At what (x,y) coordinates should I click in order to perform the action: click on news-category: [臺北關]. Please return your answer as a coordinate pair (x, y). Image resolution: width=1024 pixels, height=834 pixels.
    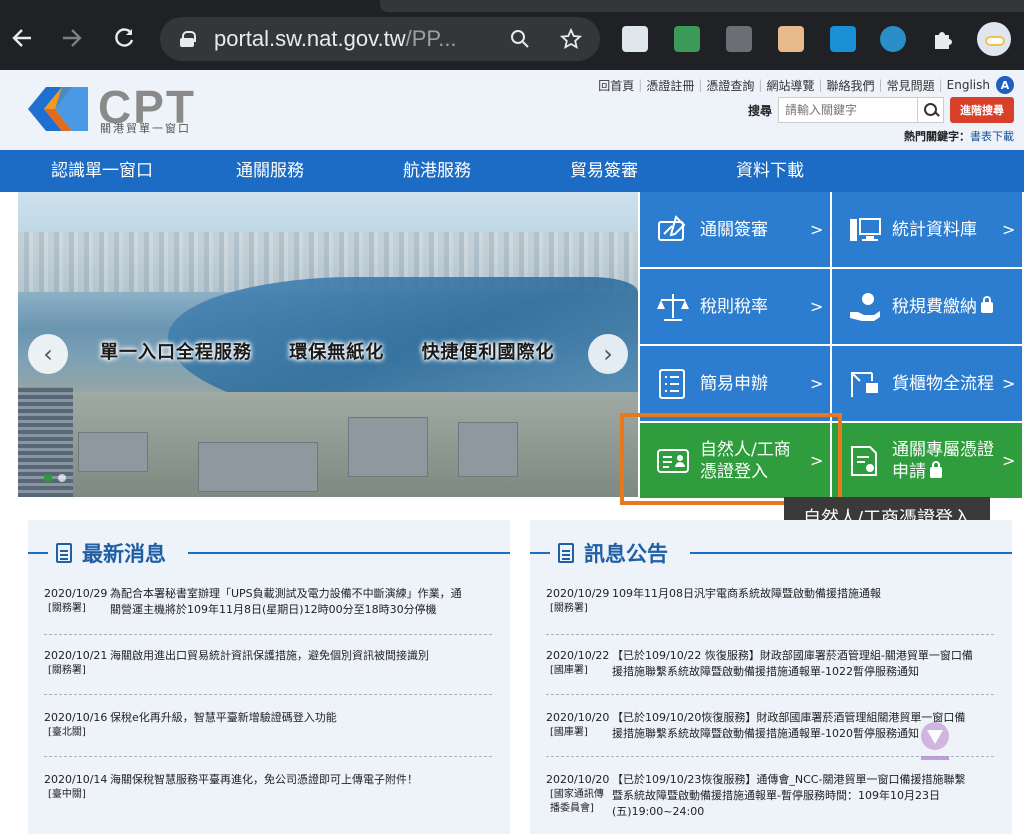
    Looking at the image, I should click on (67, 732).